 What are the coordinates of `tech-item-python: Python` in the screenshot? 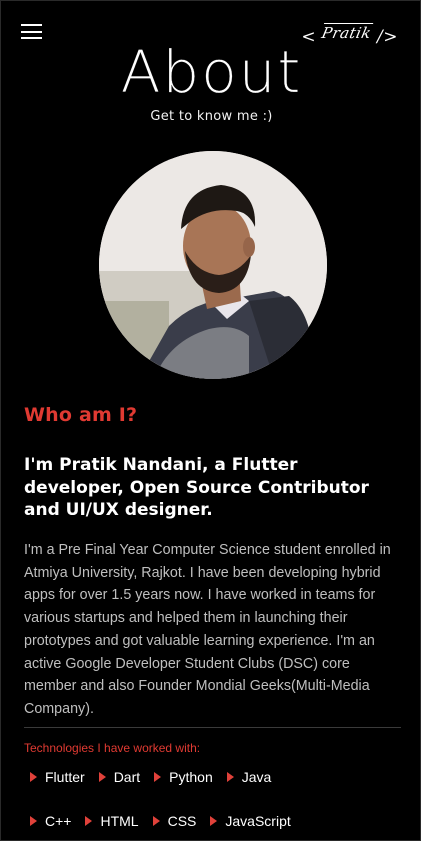 It's located at (183, 777).